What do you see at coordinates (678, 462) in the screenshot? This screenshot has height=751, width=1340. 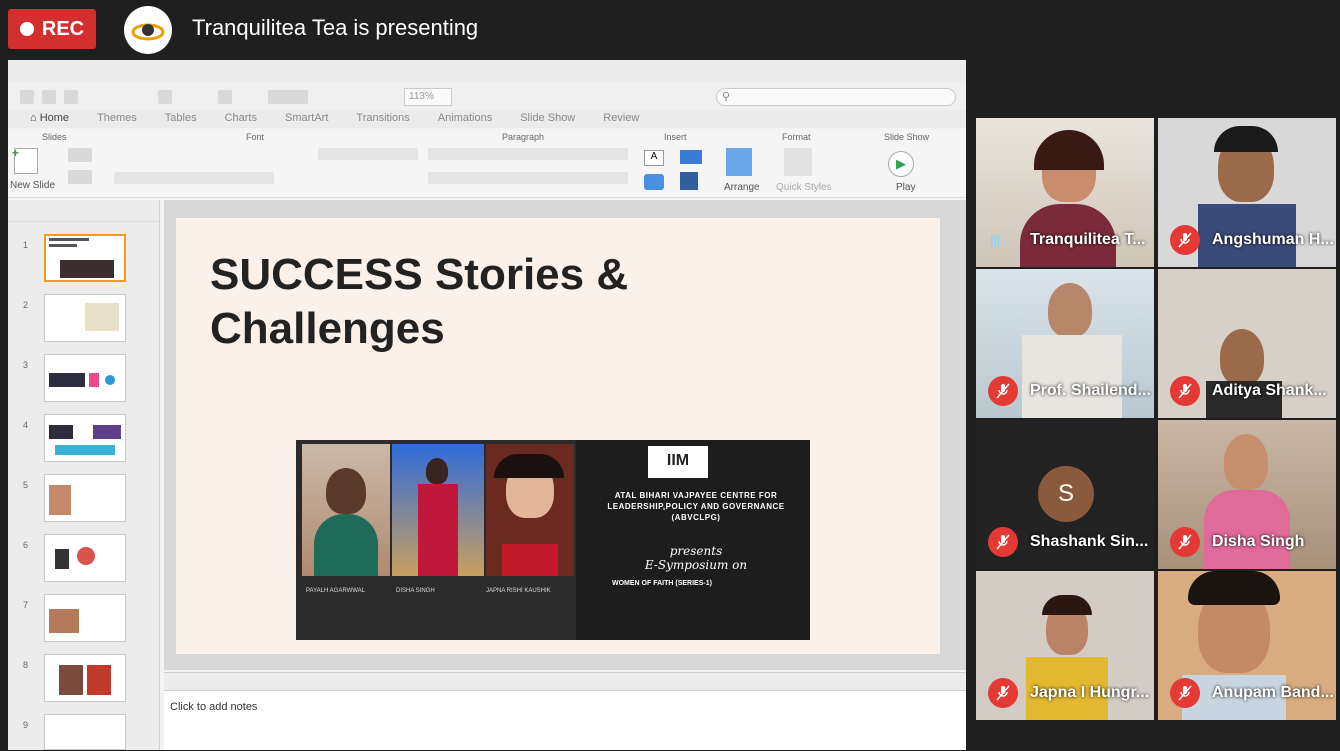 I see `iim-ranchi-logo: IIM` at bounding box center [678, 462].